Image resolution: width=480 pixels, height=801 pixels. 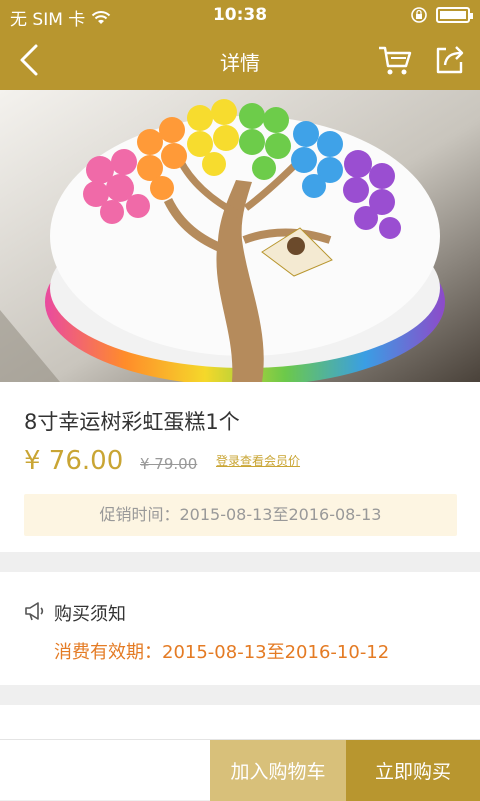 I want to click on status-bar: 无 SIM 卡 10:38, so click(x=240, y=15).